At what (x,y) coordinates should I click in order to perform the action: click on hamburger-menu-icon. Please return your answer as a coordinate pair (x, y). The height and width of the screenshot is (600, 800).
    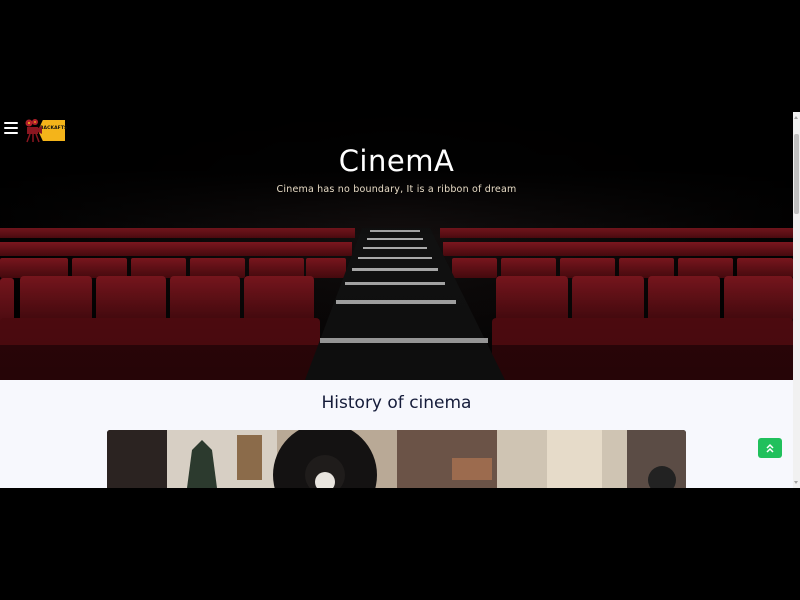
    Looking at the image, I should click on (11, 128).